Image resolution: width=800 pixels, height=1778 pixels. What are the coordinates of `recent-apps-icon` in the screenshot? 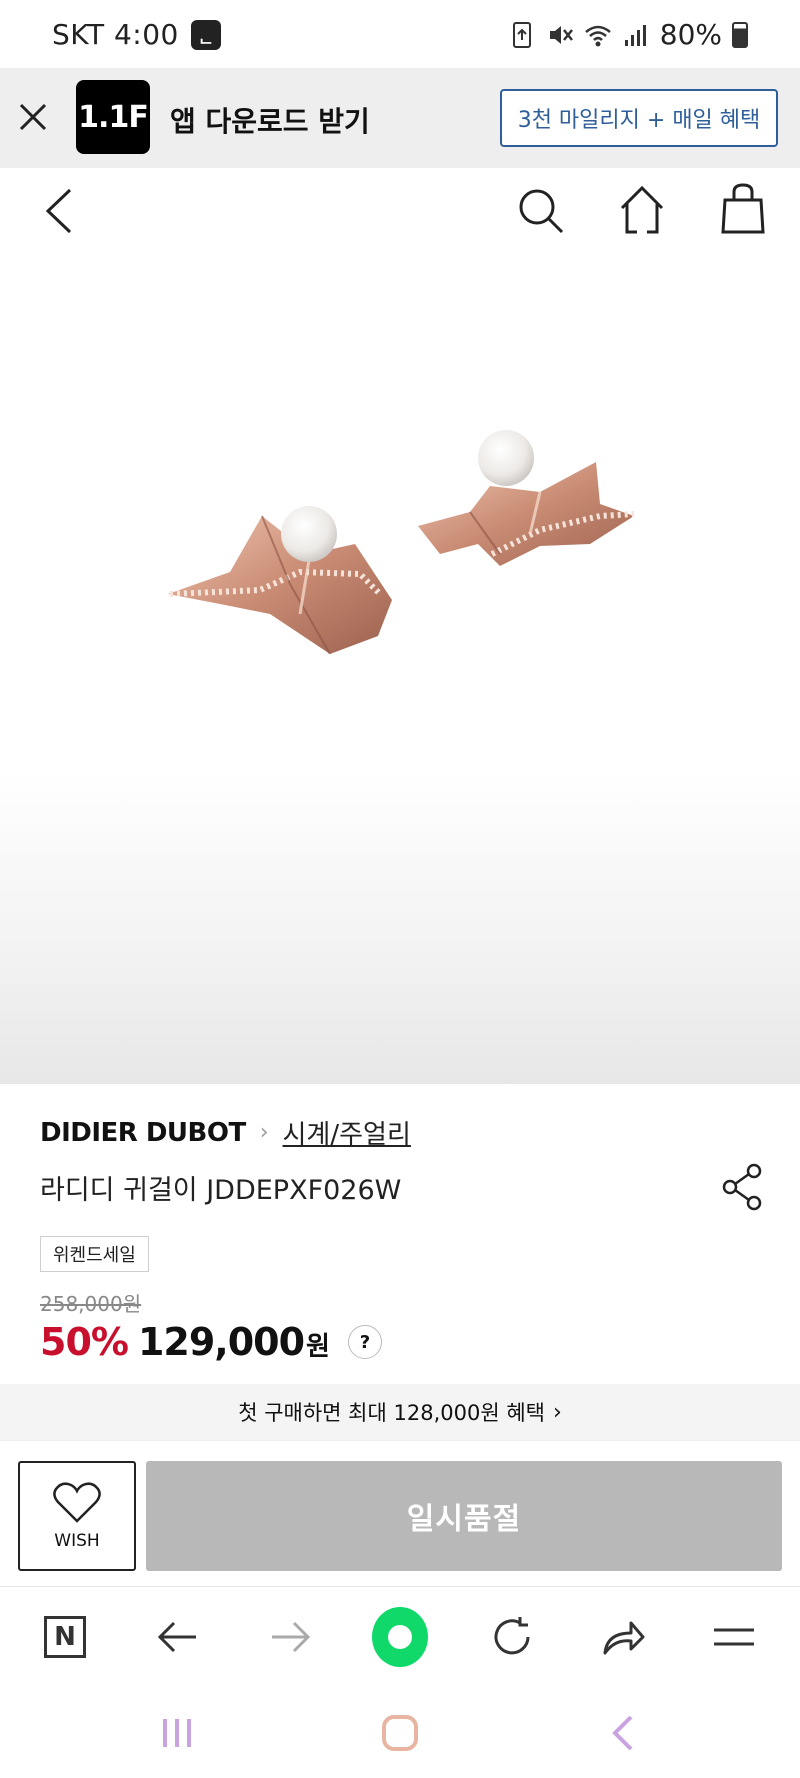 It's located at (177, 1733).